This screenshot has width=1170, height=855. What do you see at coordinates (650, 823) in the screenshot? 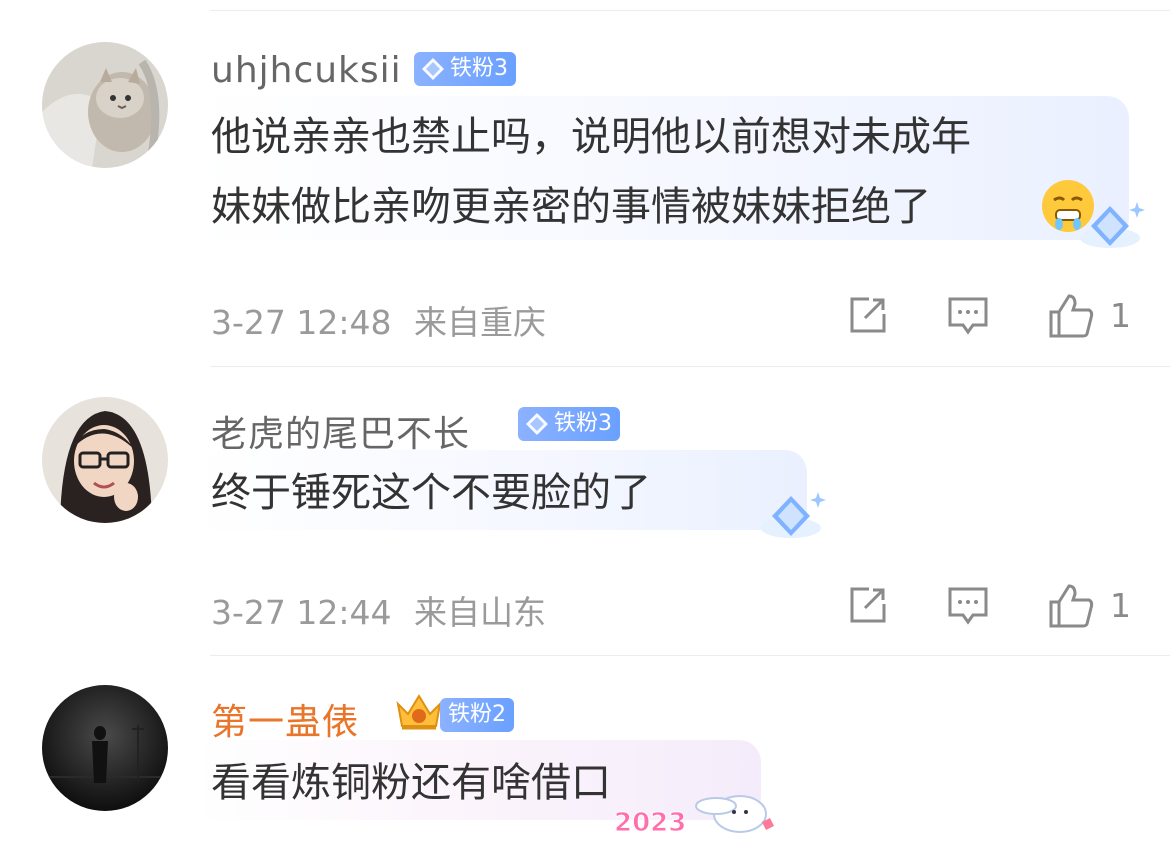
I see `sticker-year-label: 2023` at bounding box center [650, 823].